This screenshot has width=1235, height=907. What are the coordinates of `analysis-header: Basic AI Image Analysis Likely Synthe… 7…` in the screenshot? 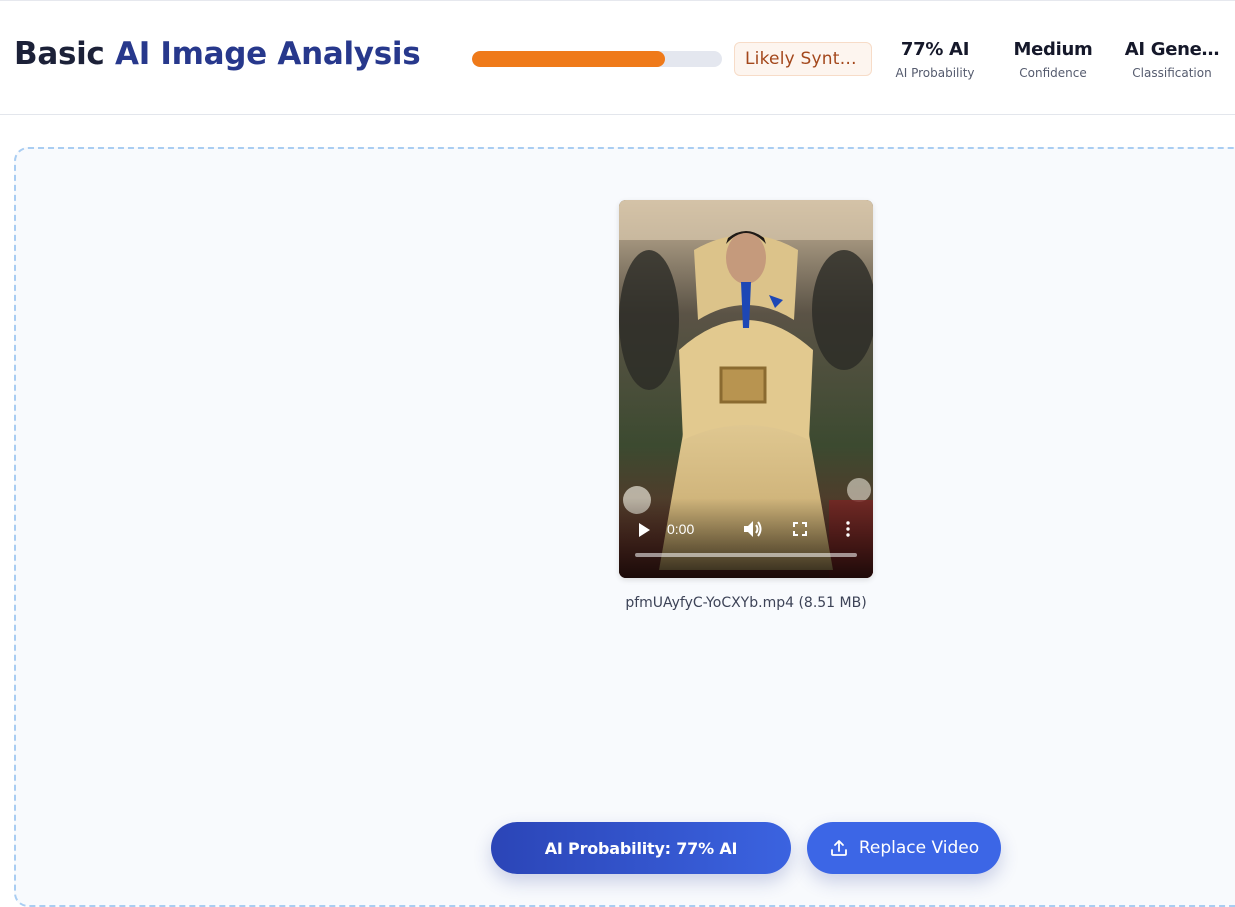 It's located at (617, 58).